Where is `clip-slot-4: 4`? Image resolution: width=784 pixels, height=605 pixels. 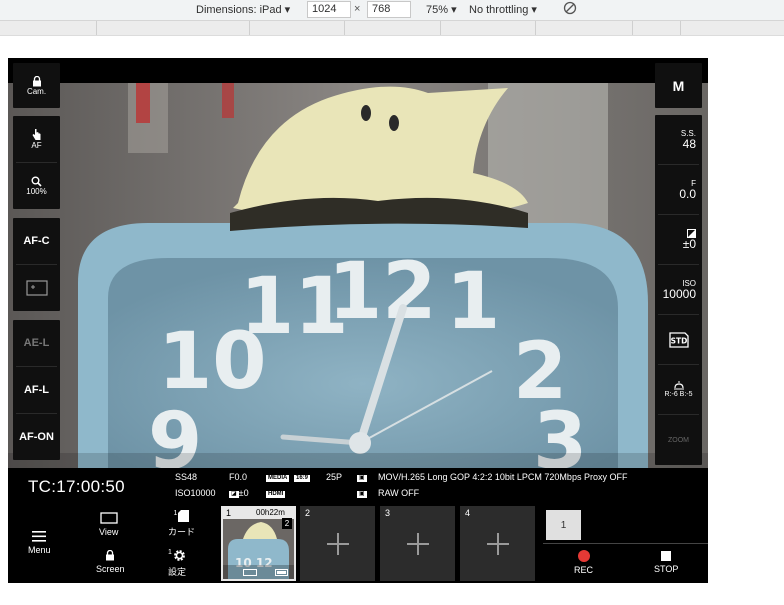
clip-slot-4: 4 is located at coordinates (497, 543).